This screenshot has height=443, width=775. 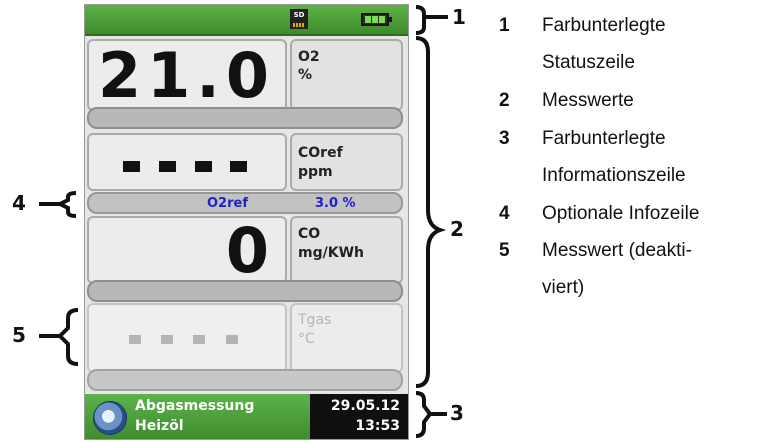 I want to click on callout-2: 2, so click(x=457, y=229).